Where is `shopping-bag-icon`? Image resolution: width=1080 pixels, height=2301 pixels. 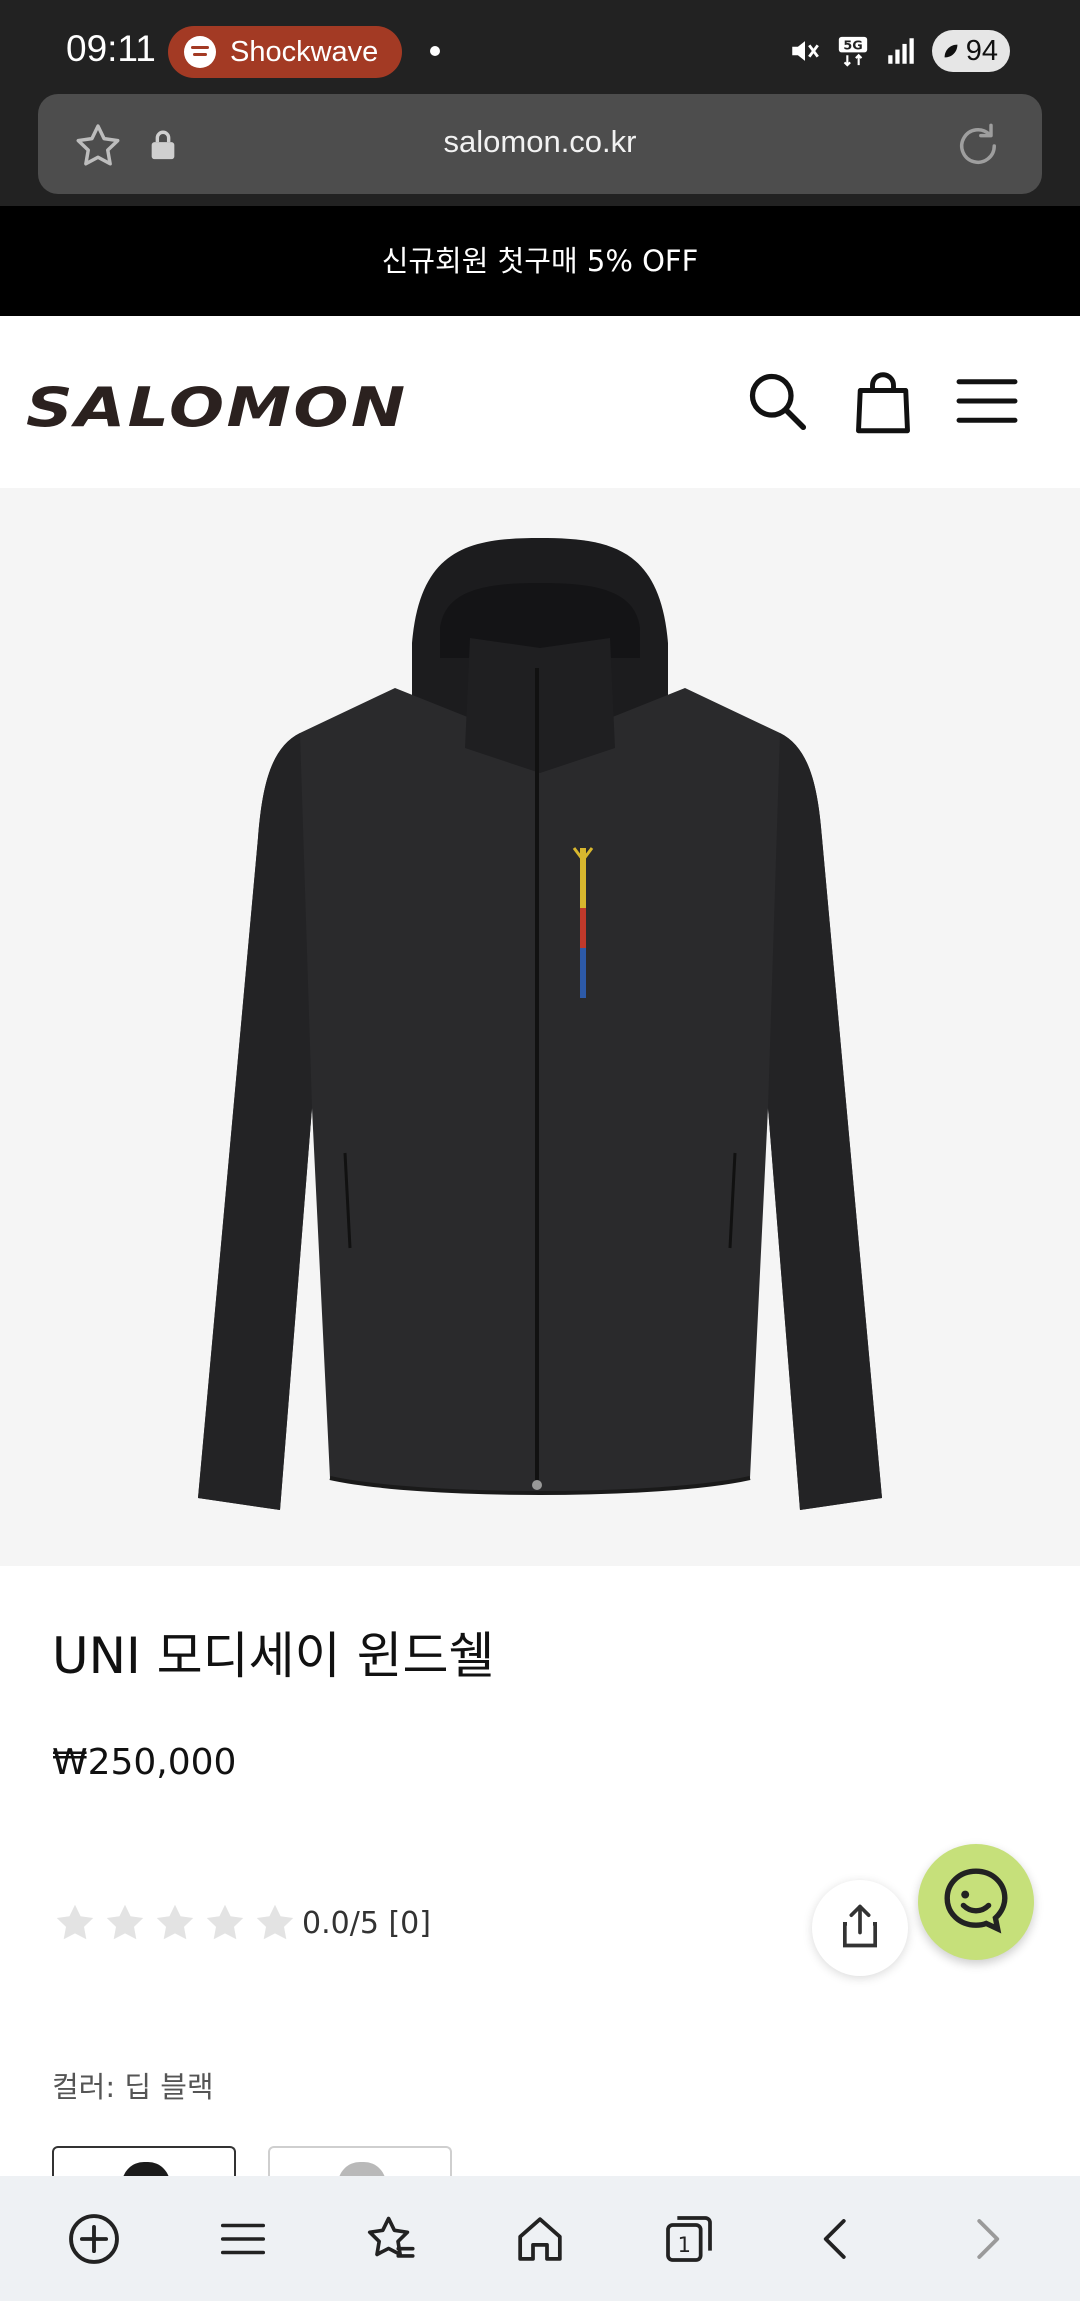
shopping-bag-icon is located at coordinates (883, 401).